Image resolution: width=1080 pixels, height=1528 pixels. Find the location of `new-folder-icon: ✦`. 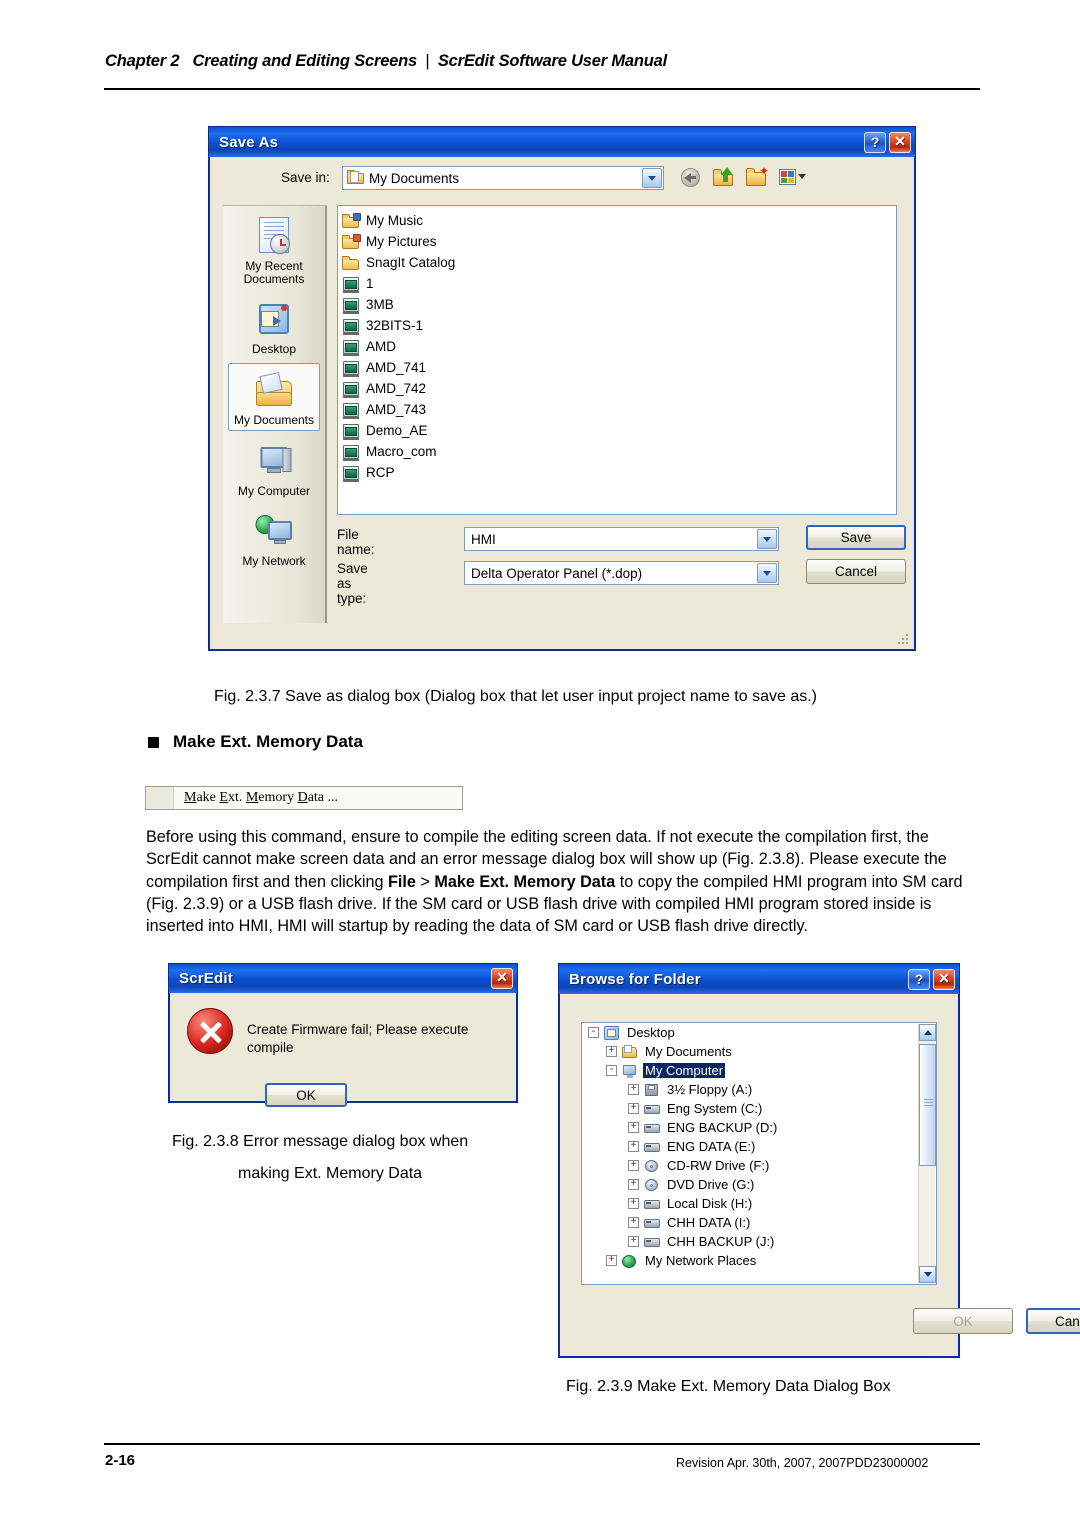

new-folder-icon: ✦ is located at coordinates (757, 177).